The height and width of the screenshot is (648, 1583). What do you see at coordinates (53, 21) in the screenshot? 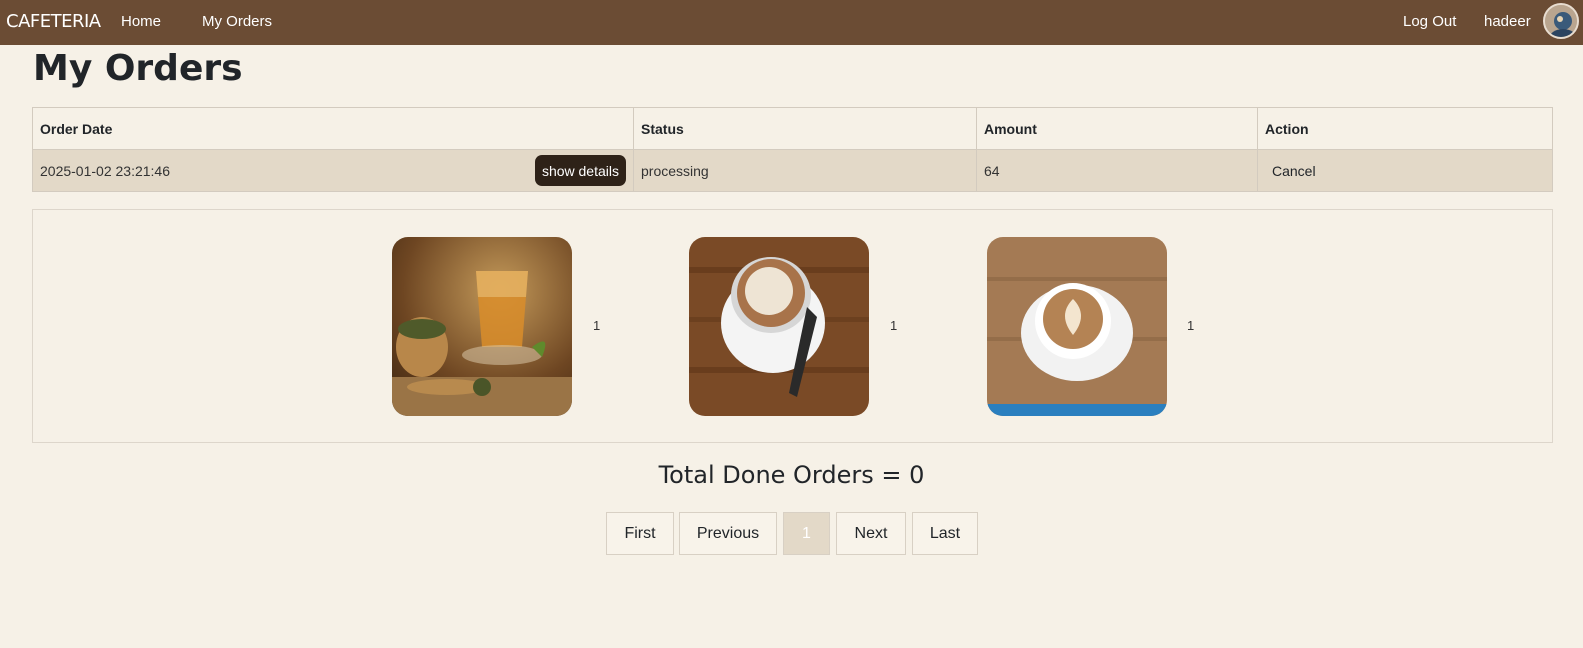
I see `brand-logo: CAFETERIA` at bounding box center [53, 21].